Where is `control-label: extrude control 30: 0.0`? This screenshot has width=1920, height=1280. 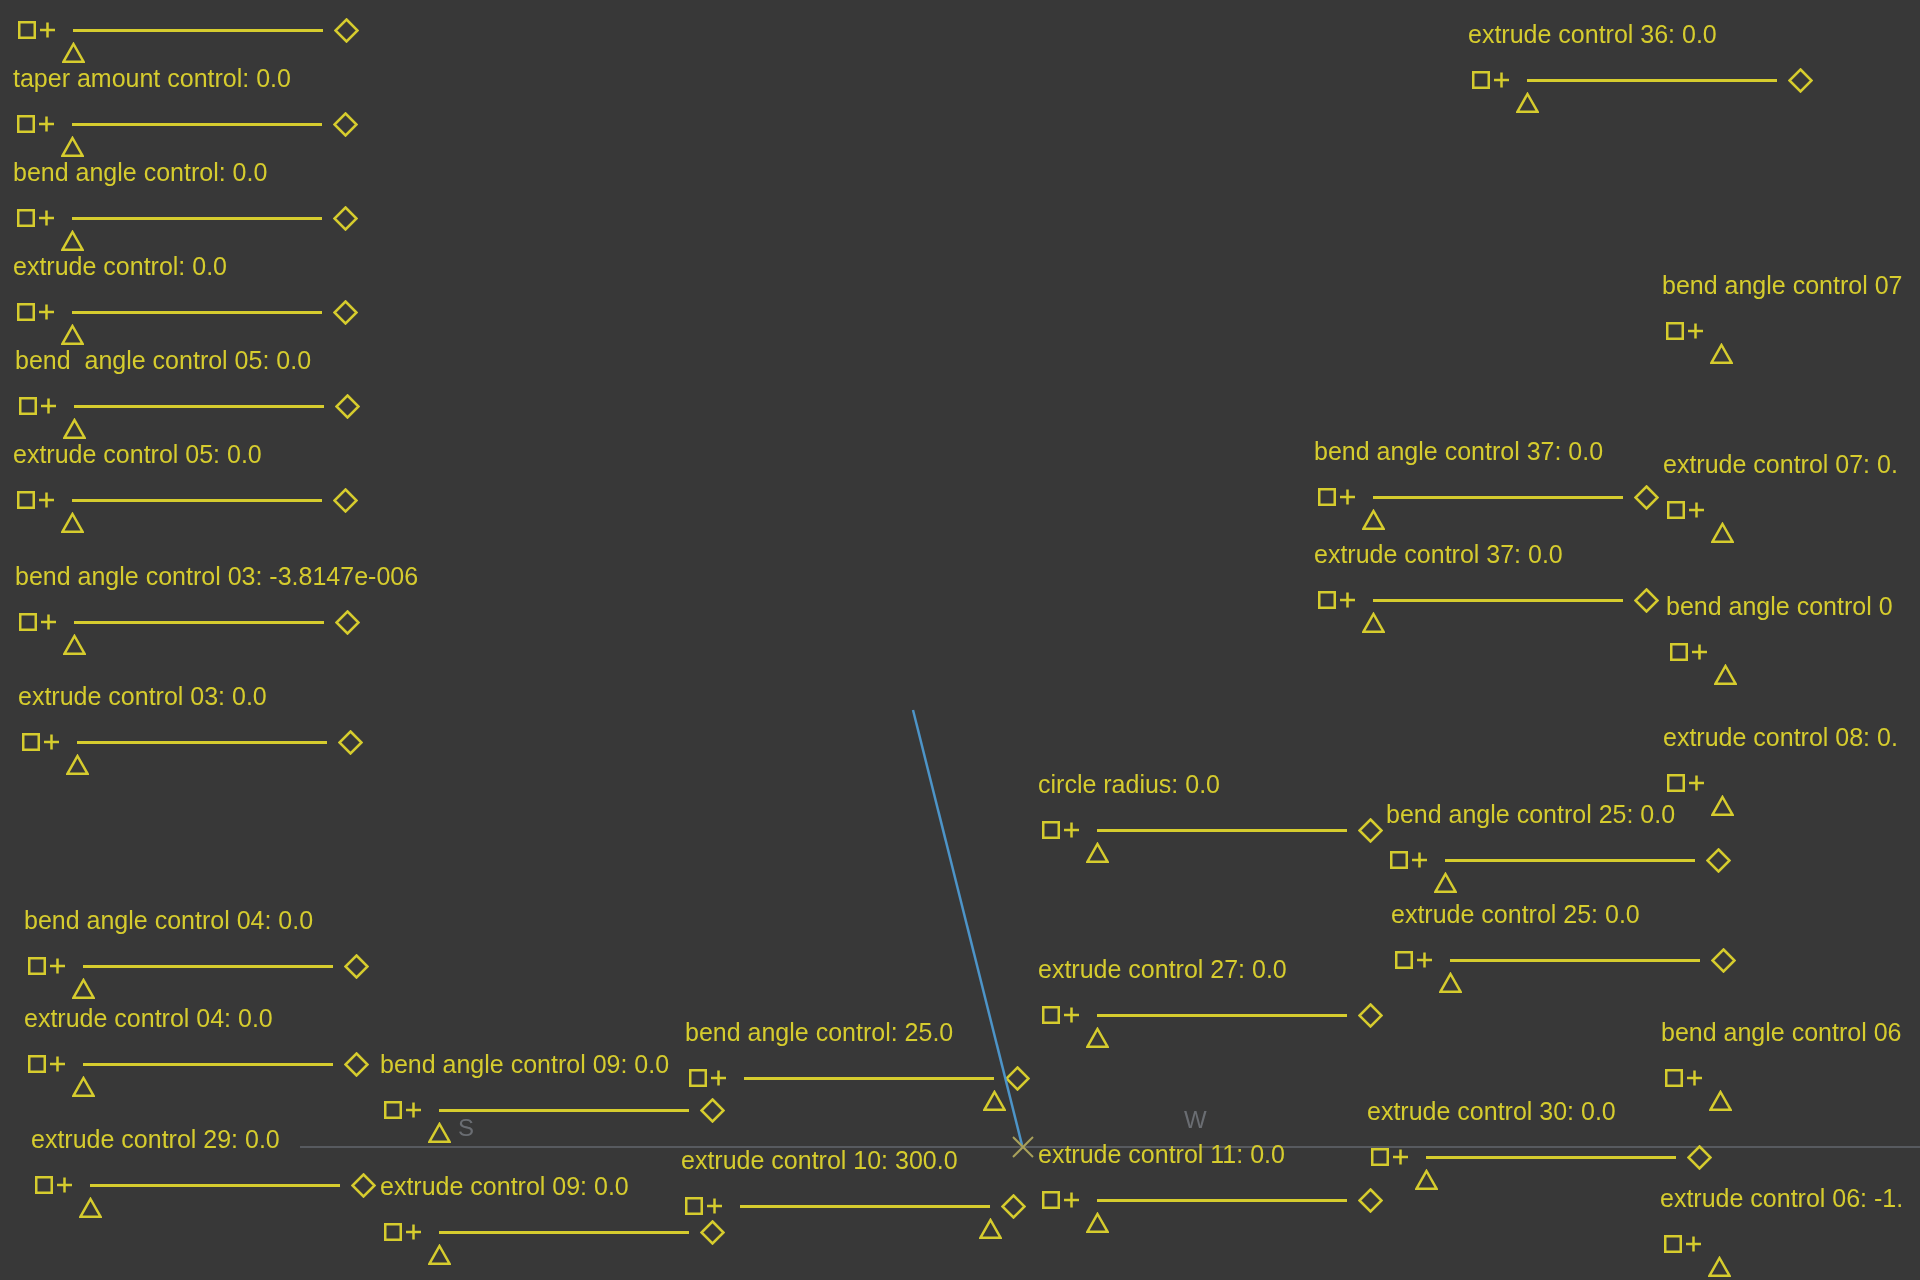 control-label: extrude control 30: 0.0 is located at coordinates (1491, 1111).